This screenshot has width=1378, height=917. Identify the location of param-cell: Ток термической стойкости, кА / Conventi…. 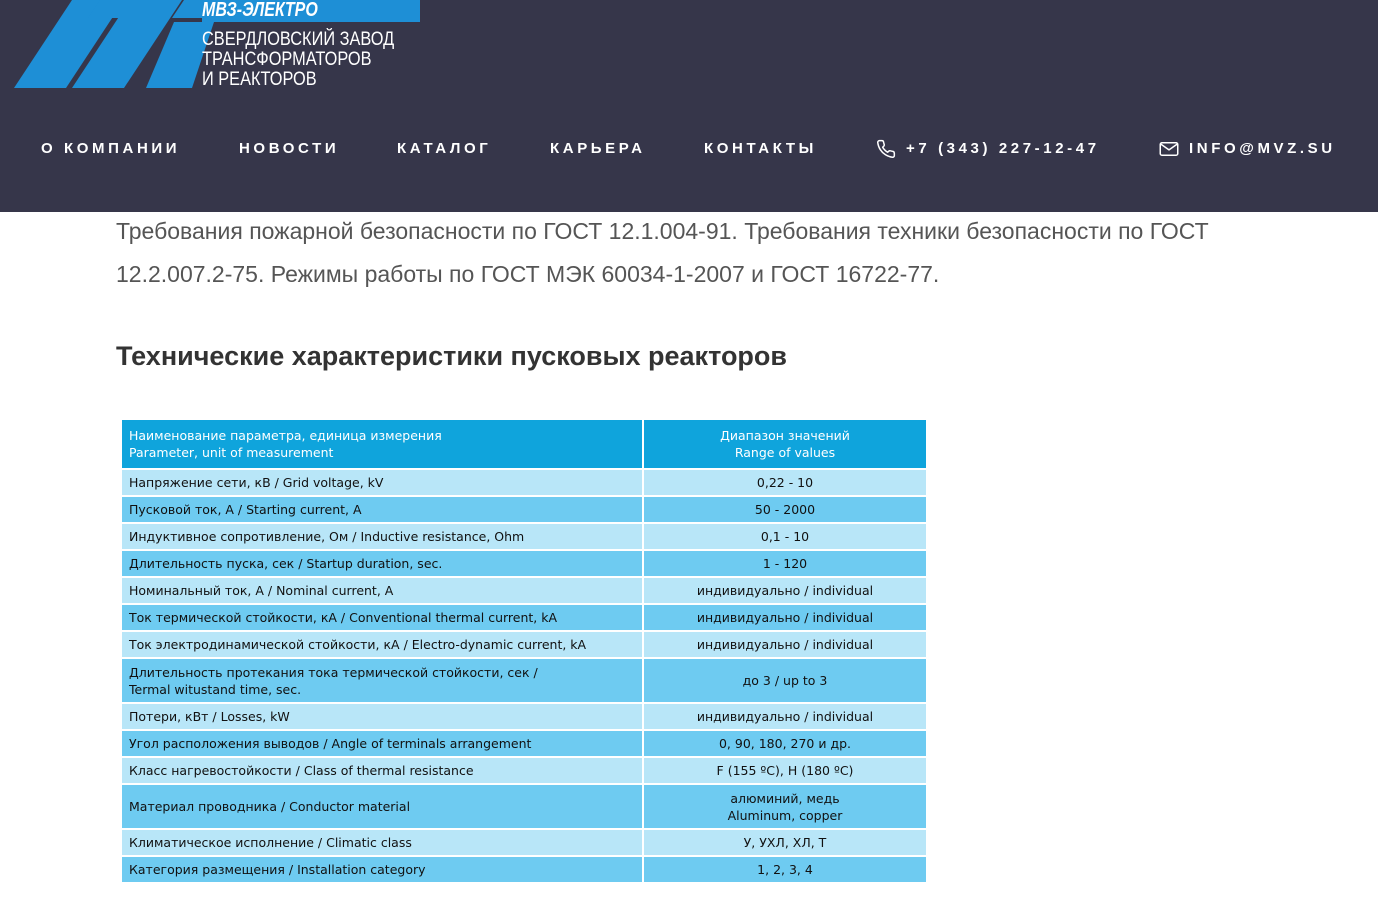
(382, 617).